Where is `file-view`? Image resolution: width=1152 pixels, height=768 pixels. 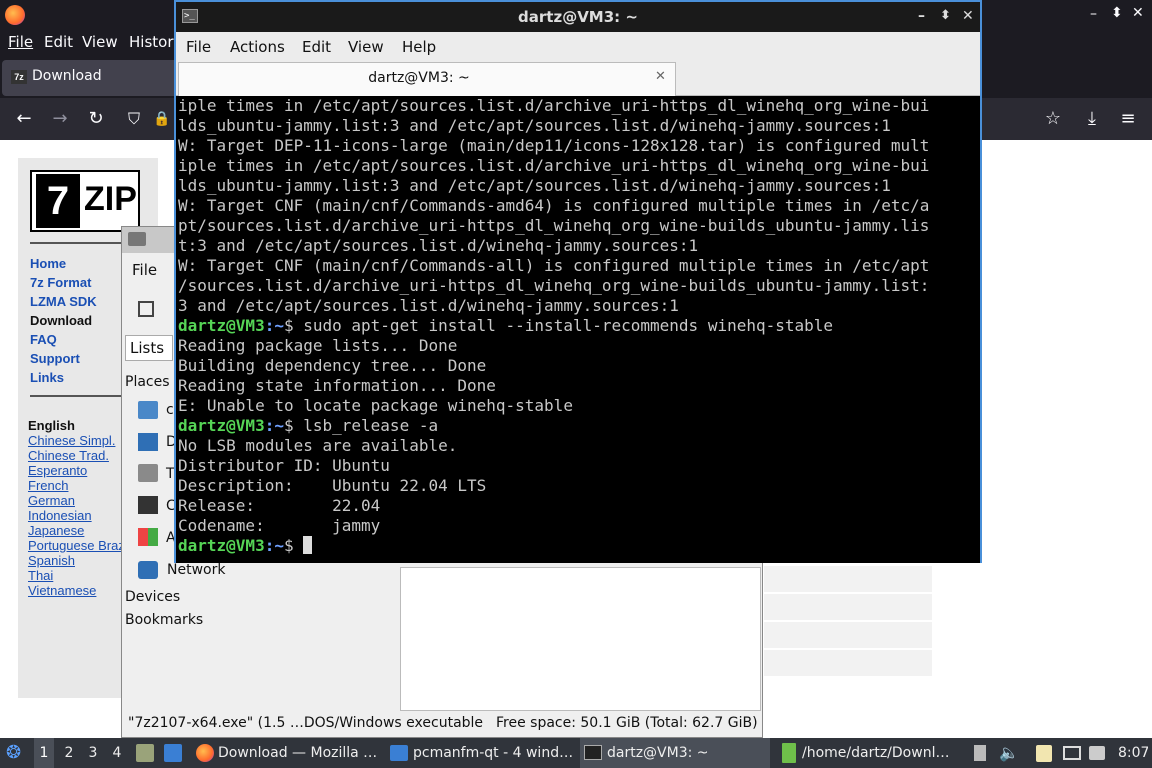 file-view is located at coordinates (580, 639).